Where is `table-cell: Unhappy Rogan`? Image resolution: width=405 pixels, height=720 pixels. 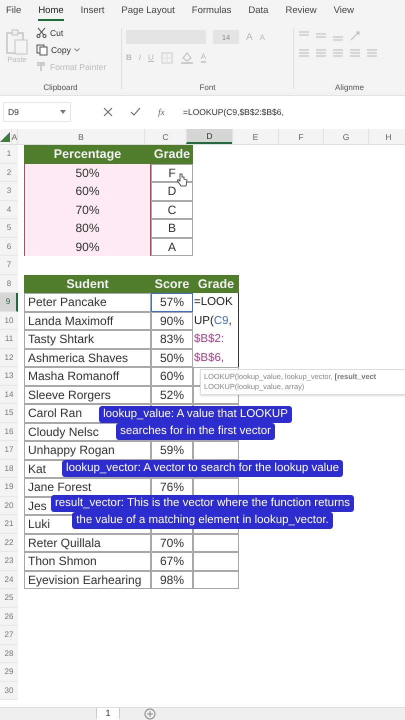 table-cell: Unhappy Rogan is located at coordinates (87, 450).